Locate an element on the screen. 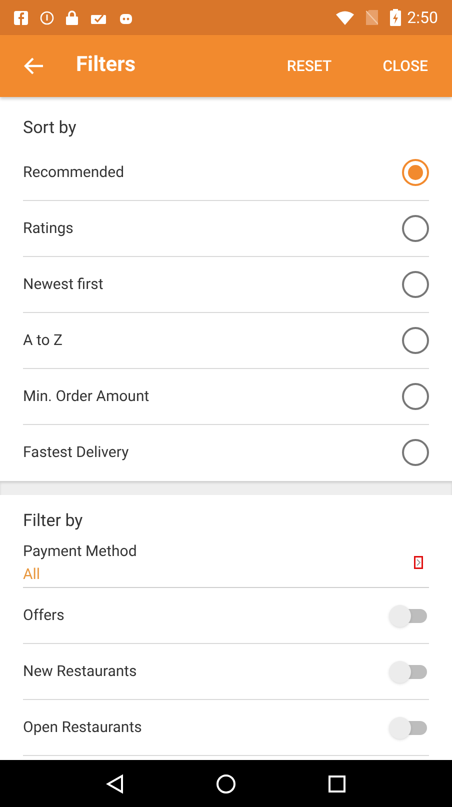 This screenshot has height=807, width=452. toolbar-button: CLOSE is located at coordinates (405, 66).